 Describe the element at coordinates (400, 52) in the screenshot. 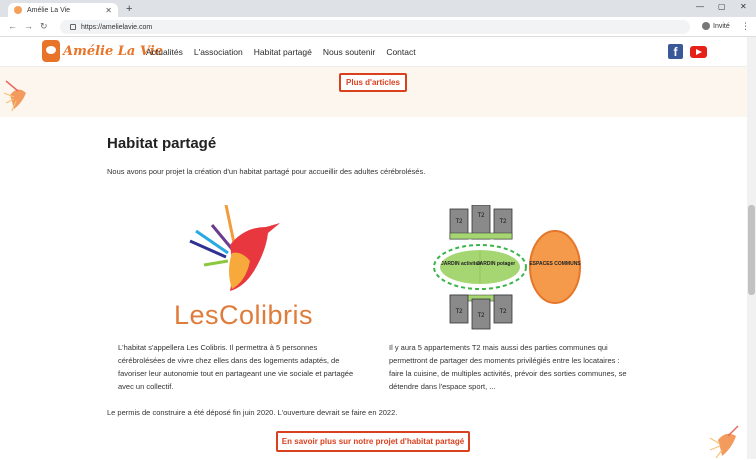

I see `nav-item-contact: Contact` at that location.